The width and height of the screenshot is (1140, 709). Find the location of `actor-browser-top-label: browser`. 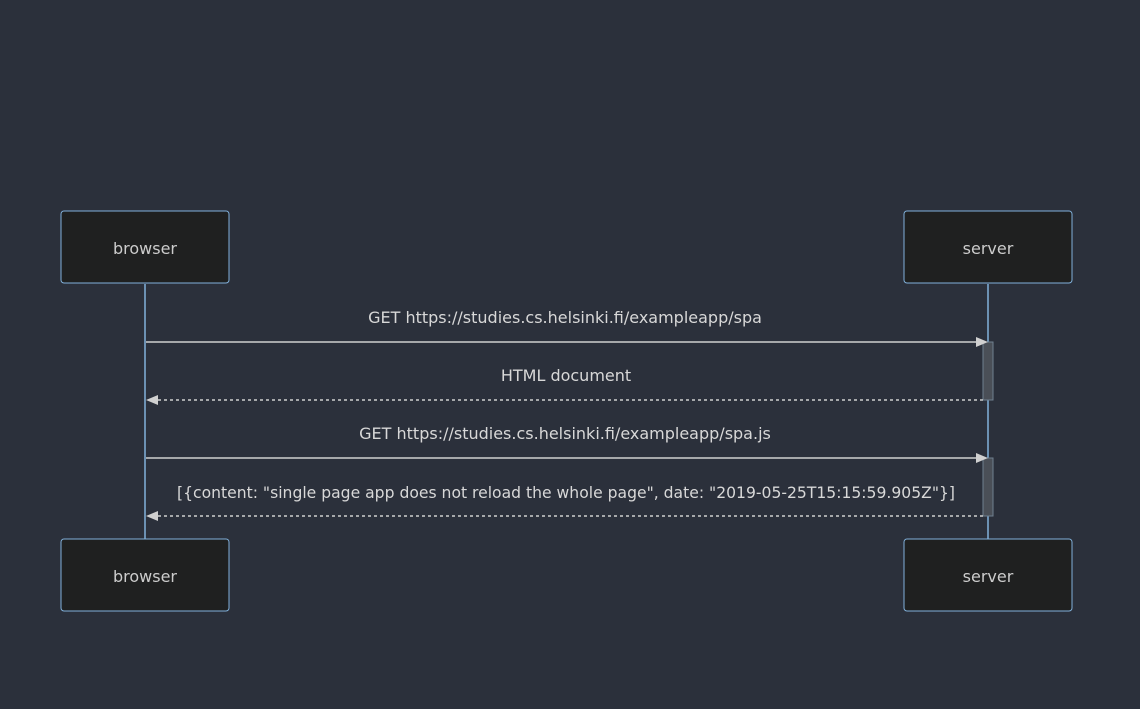

actor-browser-top-label: browser is located at coordinates (145, 248).